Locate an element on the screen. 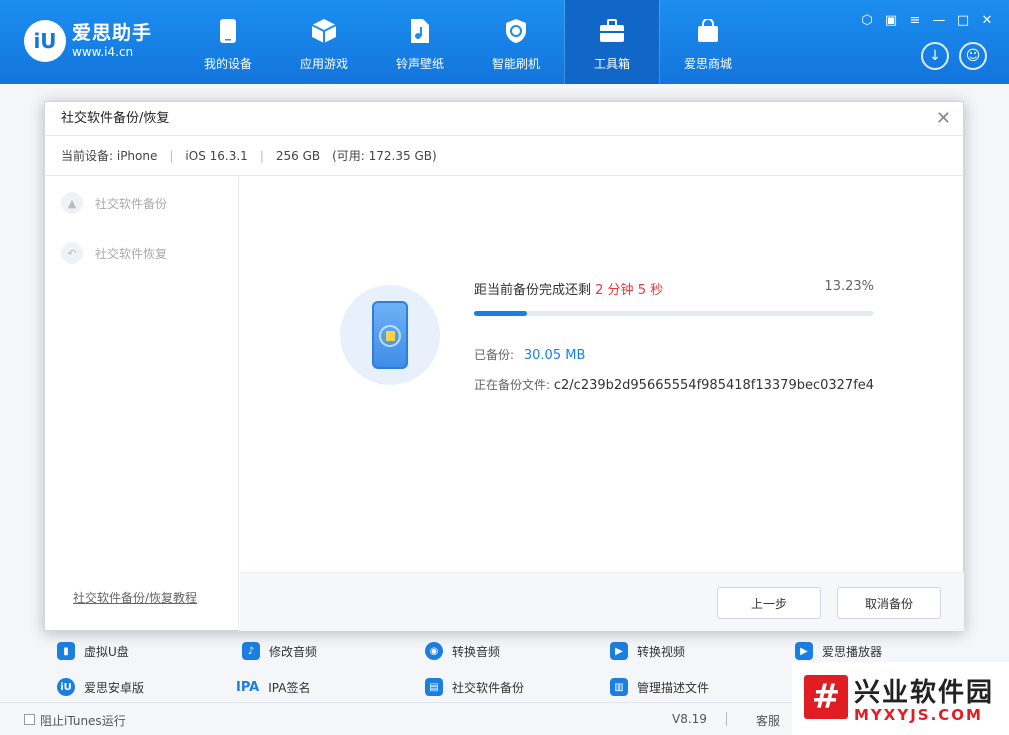  dialog-title: 社交软件备份/恢复 is located at coordinates (115, 118).